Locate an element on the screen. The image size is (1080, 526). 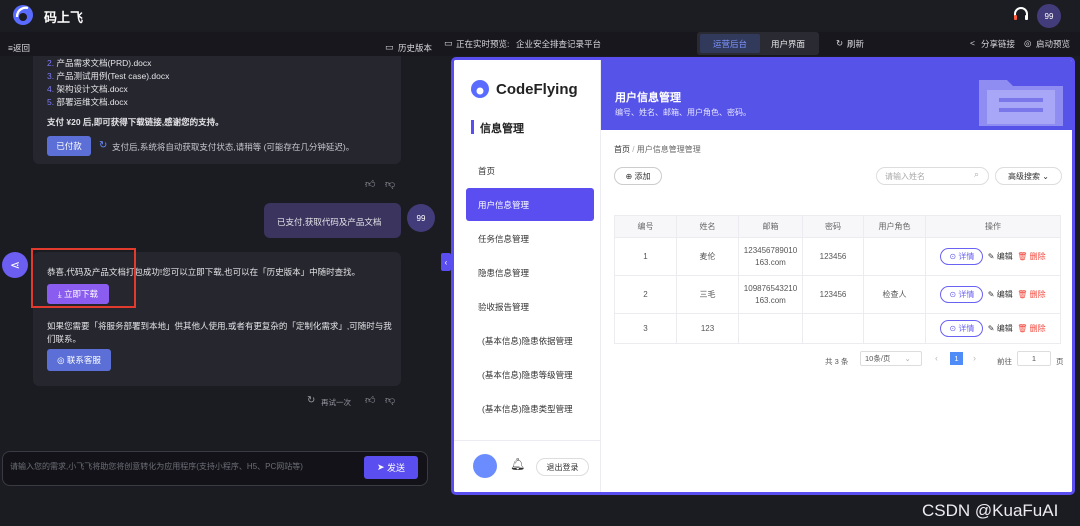
retry-button: 再试一次 is located at coordinates (336, 402).